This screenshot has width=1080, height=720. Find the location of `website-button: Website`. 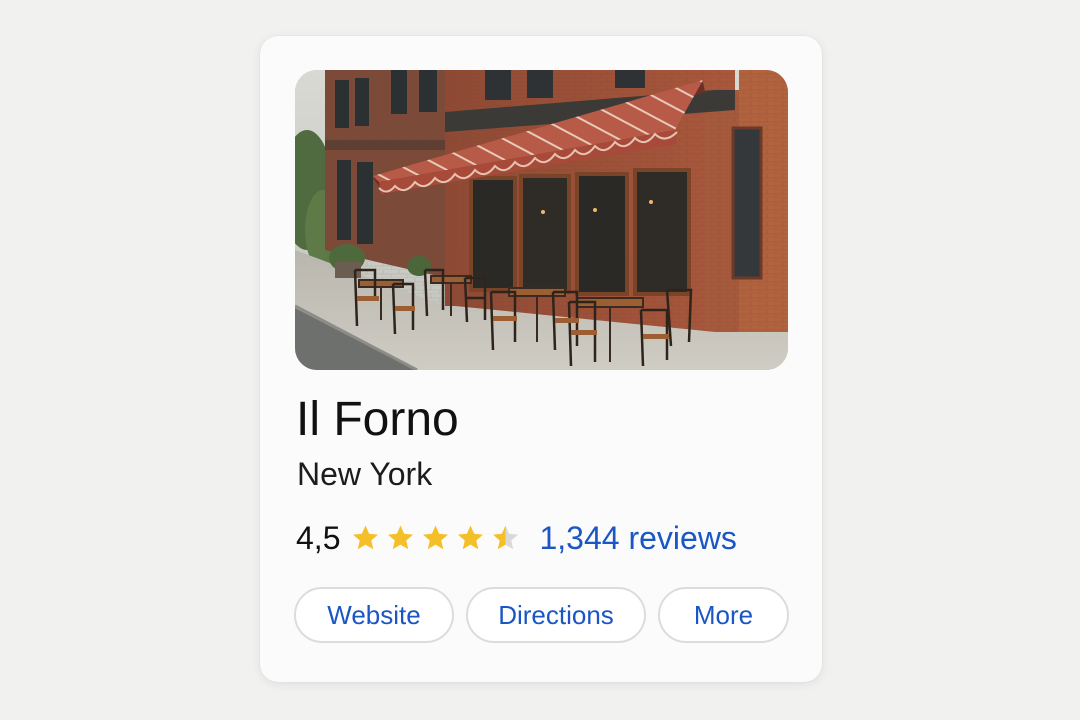

website-button: Website is located at coordinates (374, 615).